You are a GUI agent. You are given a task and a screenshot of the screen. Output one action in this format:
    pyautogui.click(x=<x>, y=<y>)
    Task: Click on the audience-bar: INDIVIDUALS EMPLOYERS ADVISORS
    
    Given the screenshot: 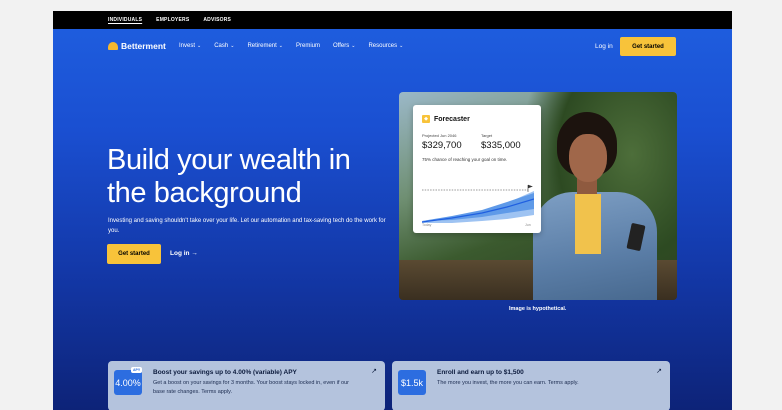 What is the action you would take?
    pyautogui.click(x=392, y=20)
    